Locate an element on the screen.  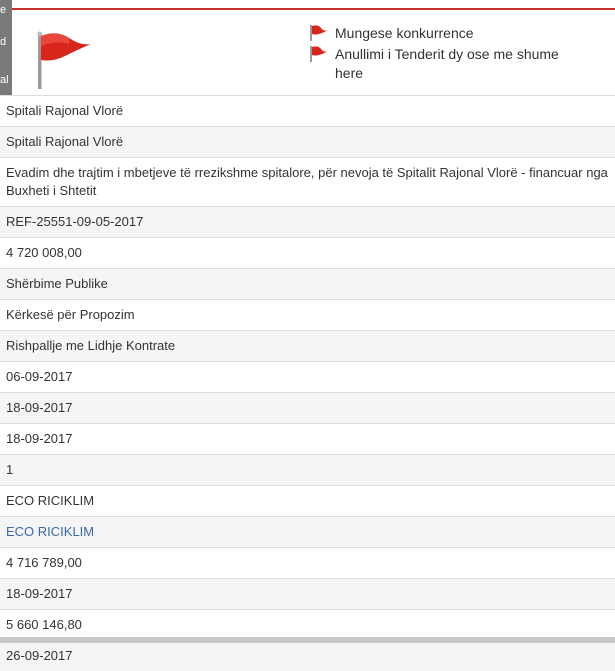
procedure-type-row: Kërkesë për Propozim is located at coordinates (307, 314).